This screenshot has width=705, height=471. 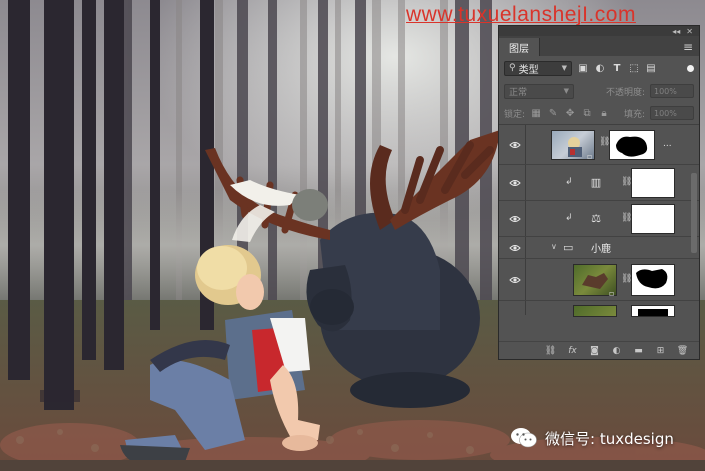 What do you see at coordinates (550, 351) in the screenshot?
I see `link-layers-icon: ⛓` at bounding box center [550, 351].